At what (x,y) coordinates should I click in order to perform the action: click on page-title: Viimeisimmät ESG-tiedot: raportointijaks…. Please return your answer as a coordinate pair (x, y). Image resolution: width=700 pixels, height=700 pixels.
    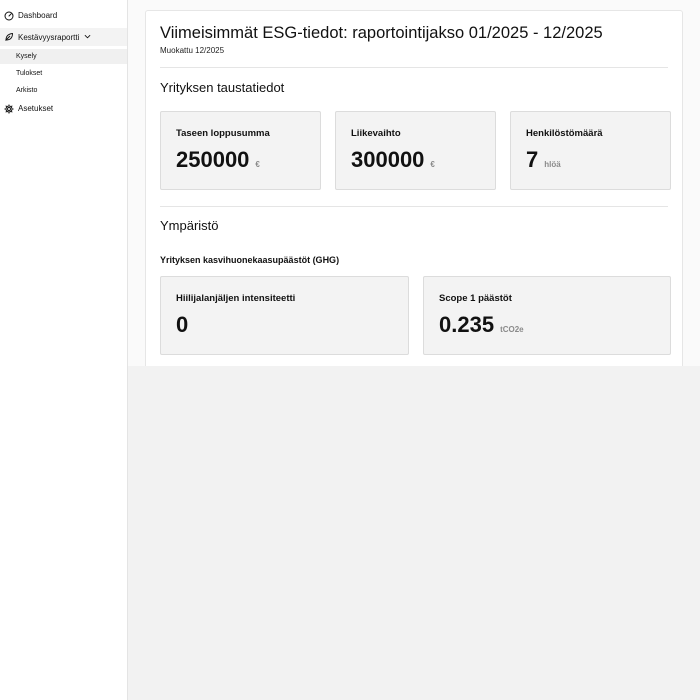
    Looking at the image, I should click on (381, 33).